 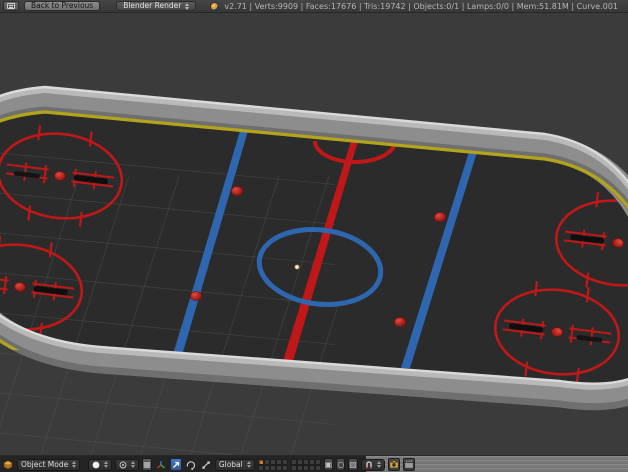 I want to click on render-animation-button, so click(x=408, y=464).